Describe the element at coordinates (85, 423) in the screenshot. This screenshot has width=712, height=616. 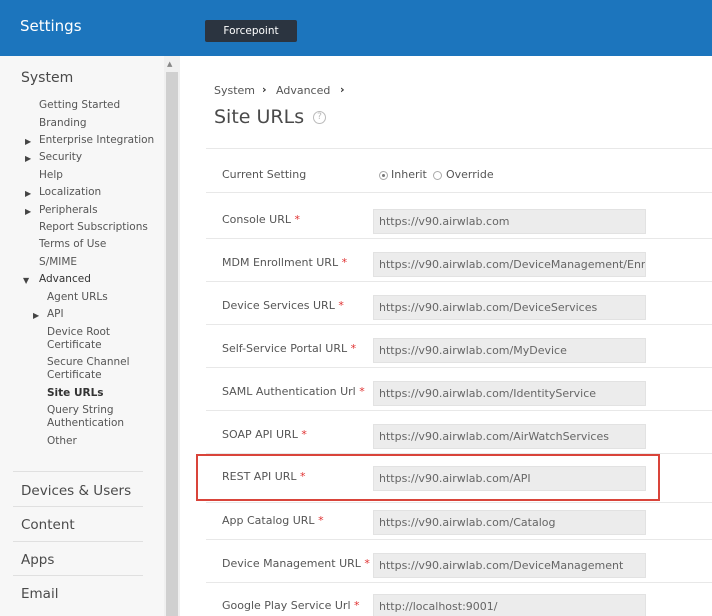
I see `sidebar-subitem-query-string-authentication-line2: Authentication` at that location.